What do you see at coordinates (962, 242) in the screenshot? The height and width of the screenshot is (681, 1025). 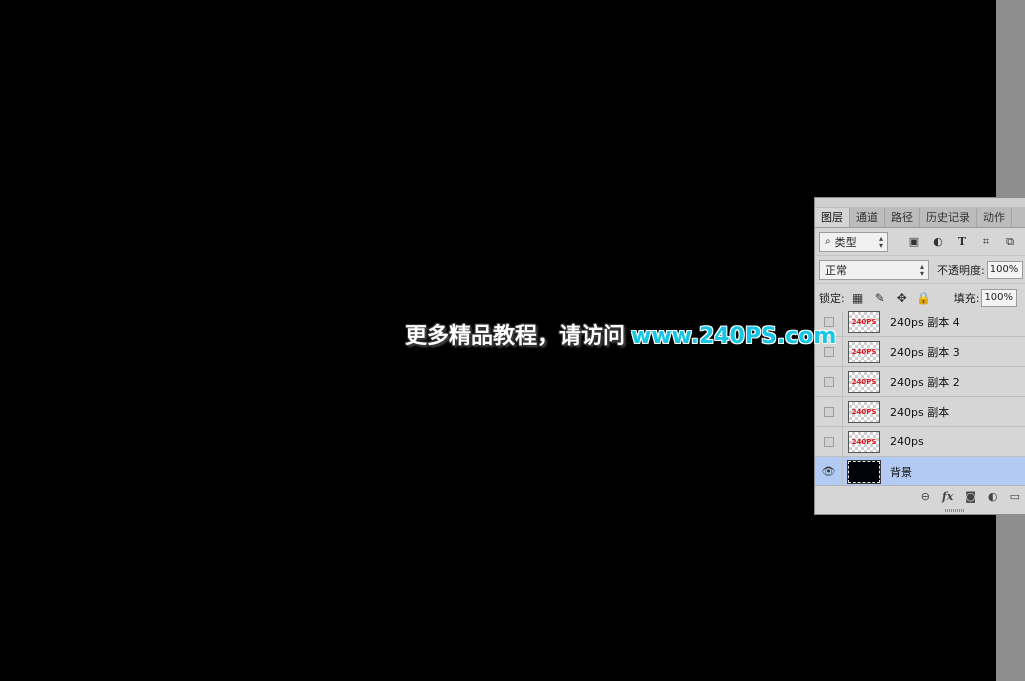 I see `type-icon: T` at bounding box center [962, 242].